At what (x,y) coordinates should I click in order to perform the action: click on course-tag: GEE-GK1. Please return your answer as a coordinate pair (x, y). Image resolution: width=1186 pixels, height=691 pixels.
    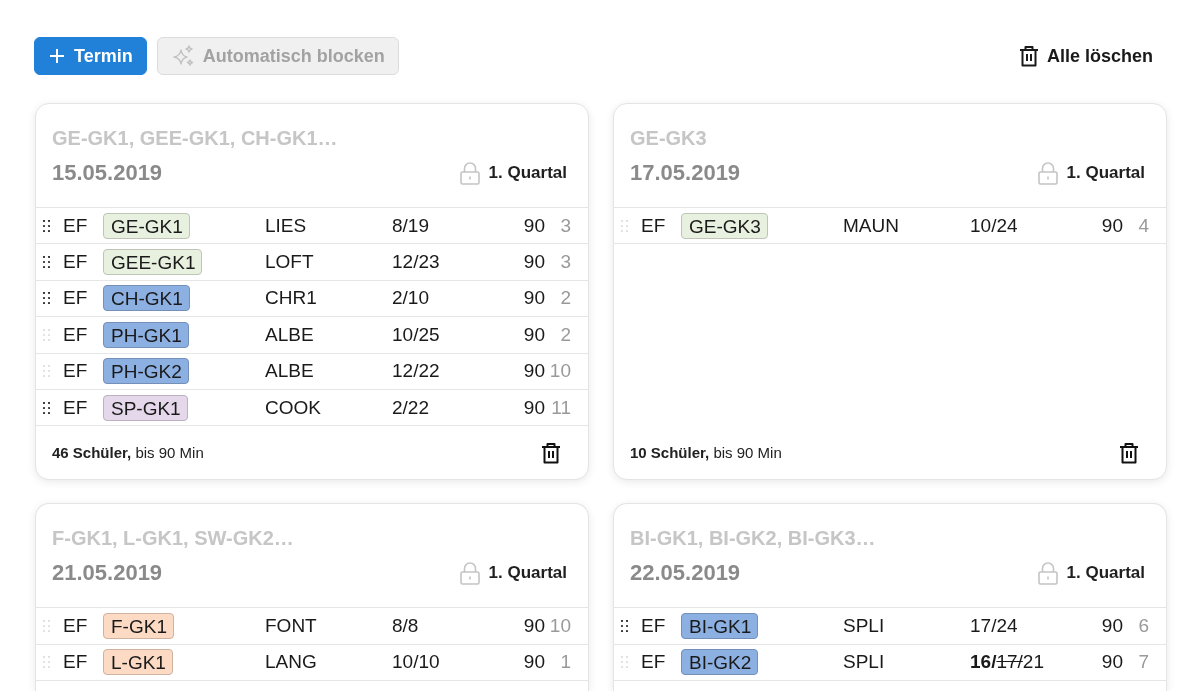
    Looking at the image, I should click on (153, 262).